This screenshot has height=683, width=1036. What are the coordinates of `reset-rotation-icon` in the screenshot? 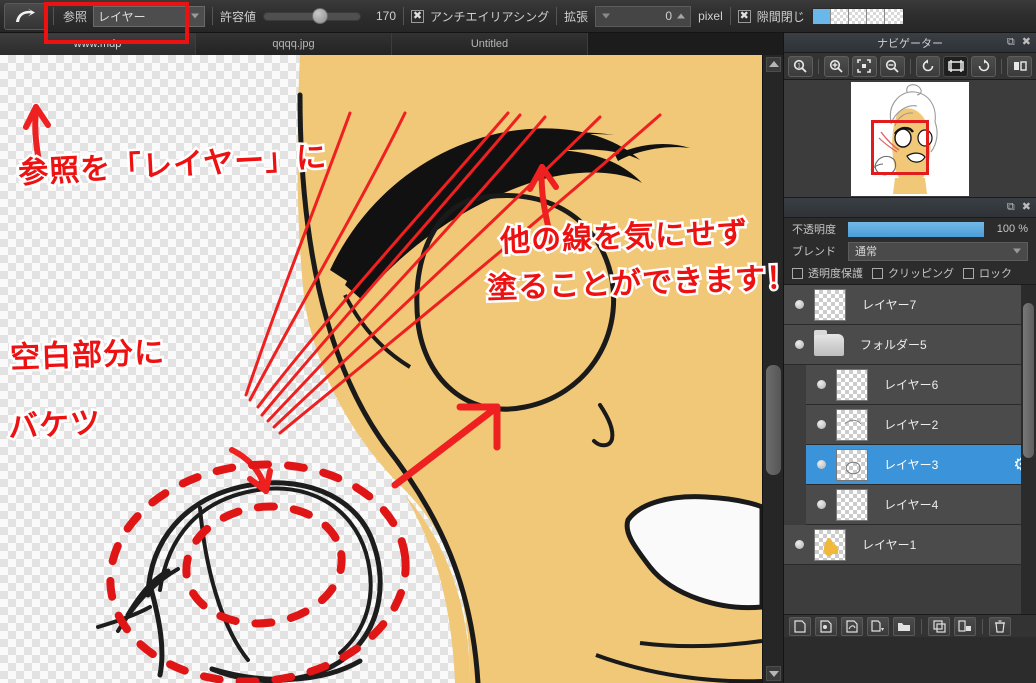 It's located at (956, 66).